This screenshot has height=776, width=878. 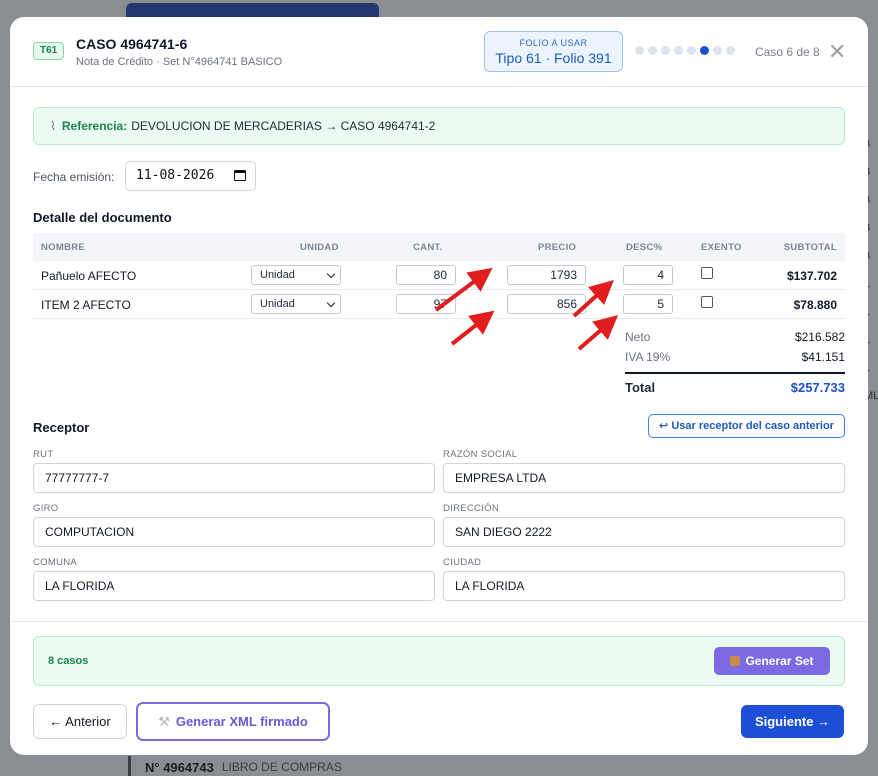 I want to click on neto-label: Neto, so click(x=638, y=337).